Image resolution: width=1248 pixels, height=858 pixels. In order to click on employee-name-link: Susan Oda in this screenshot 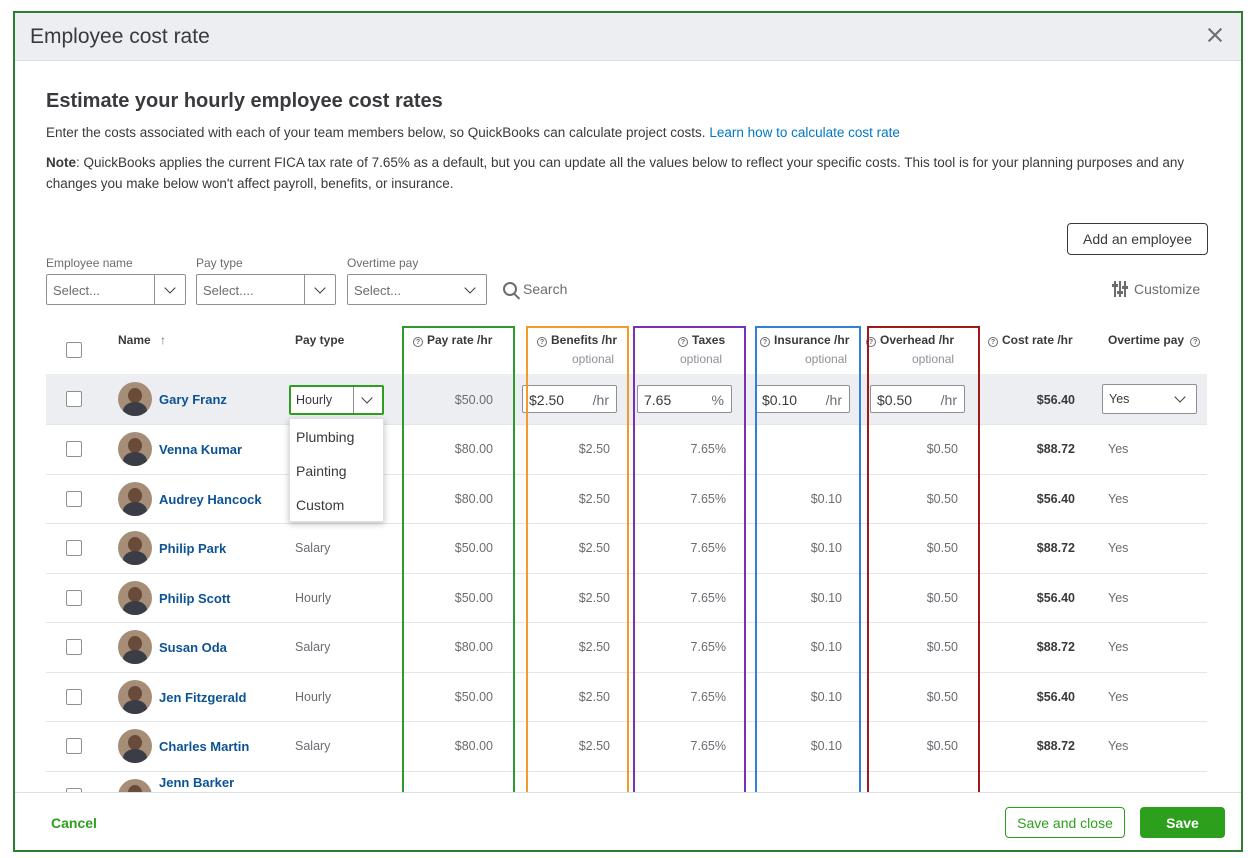, I will do `click(193, 647)`.